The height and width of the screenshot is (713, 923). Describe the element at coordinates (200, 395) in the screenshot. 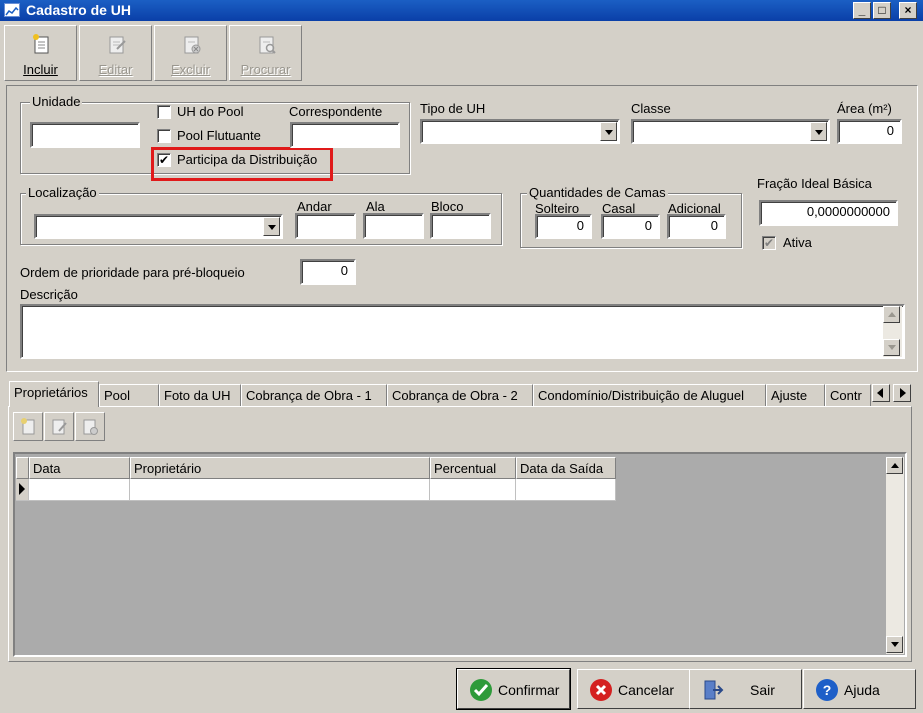

I see `tab-foto-uh: Foto da UH` at that location.